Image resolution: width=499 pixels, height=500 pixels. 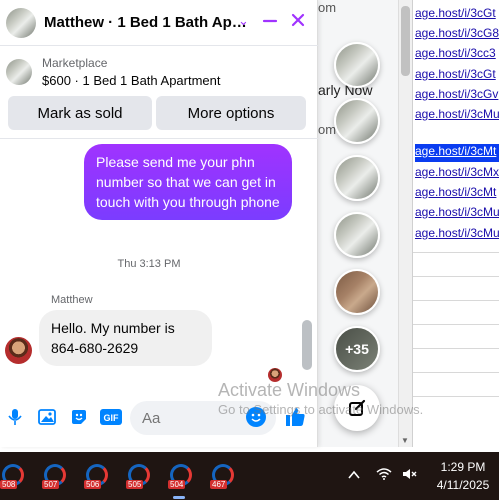 I want to click on link-item: age.host/i/3cMx, so click(x=457, y=174).